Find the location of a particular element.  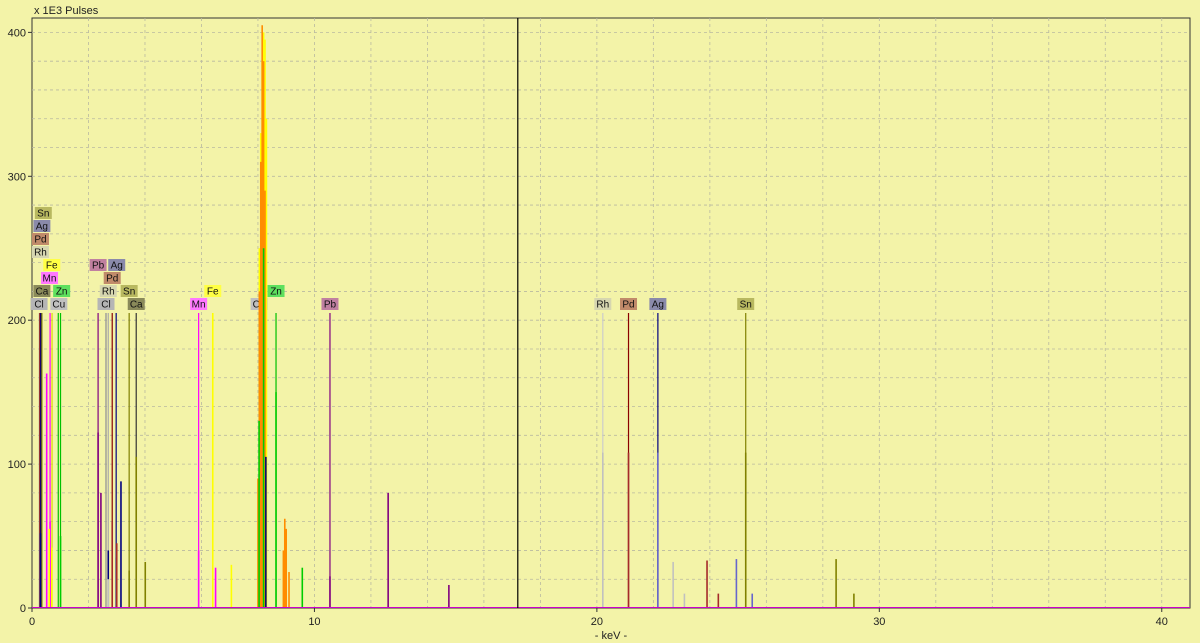

x-tick-label: 30 is located at coordinates (879, 622).